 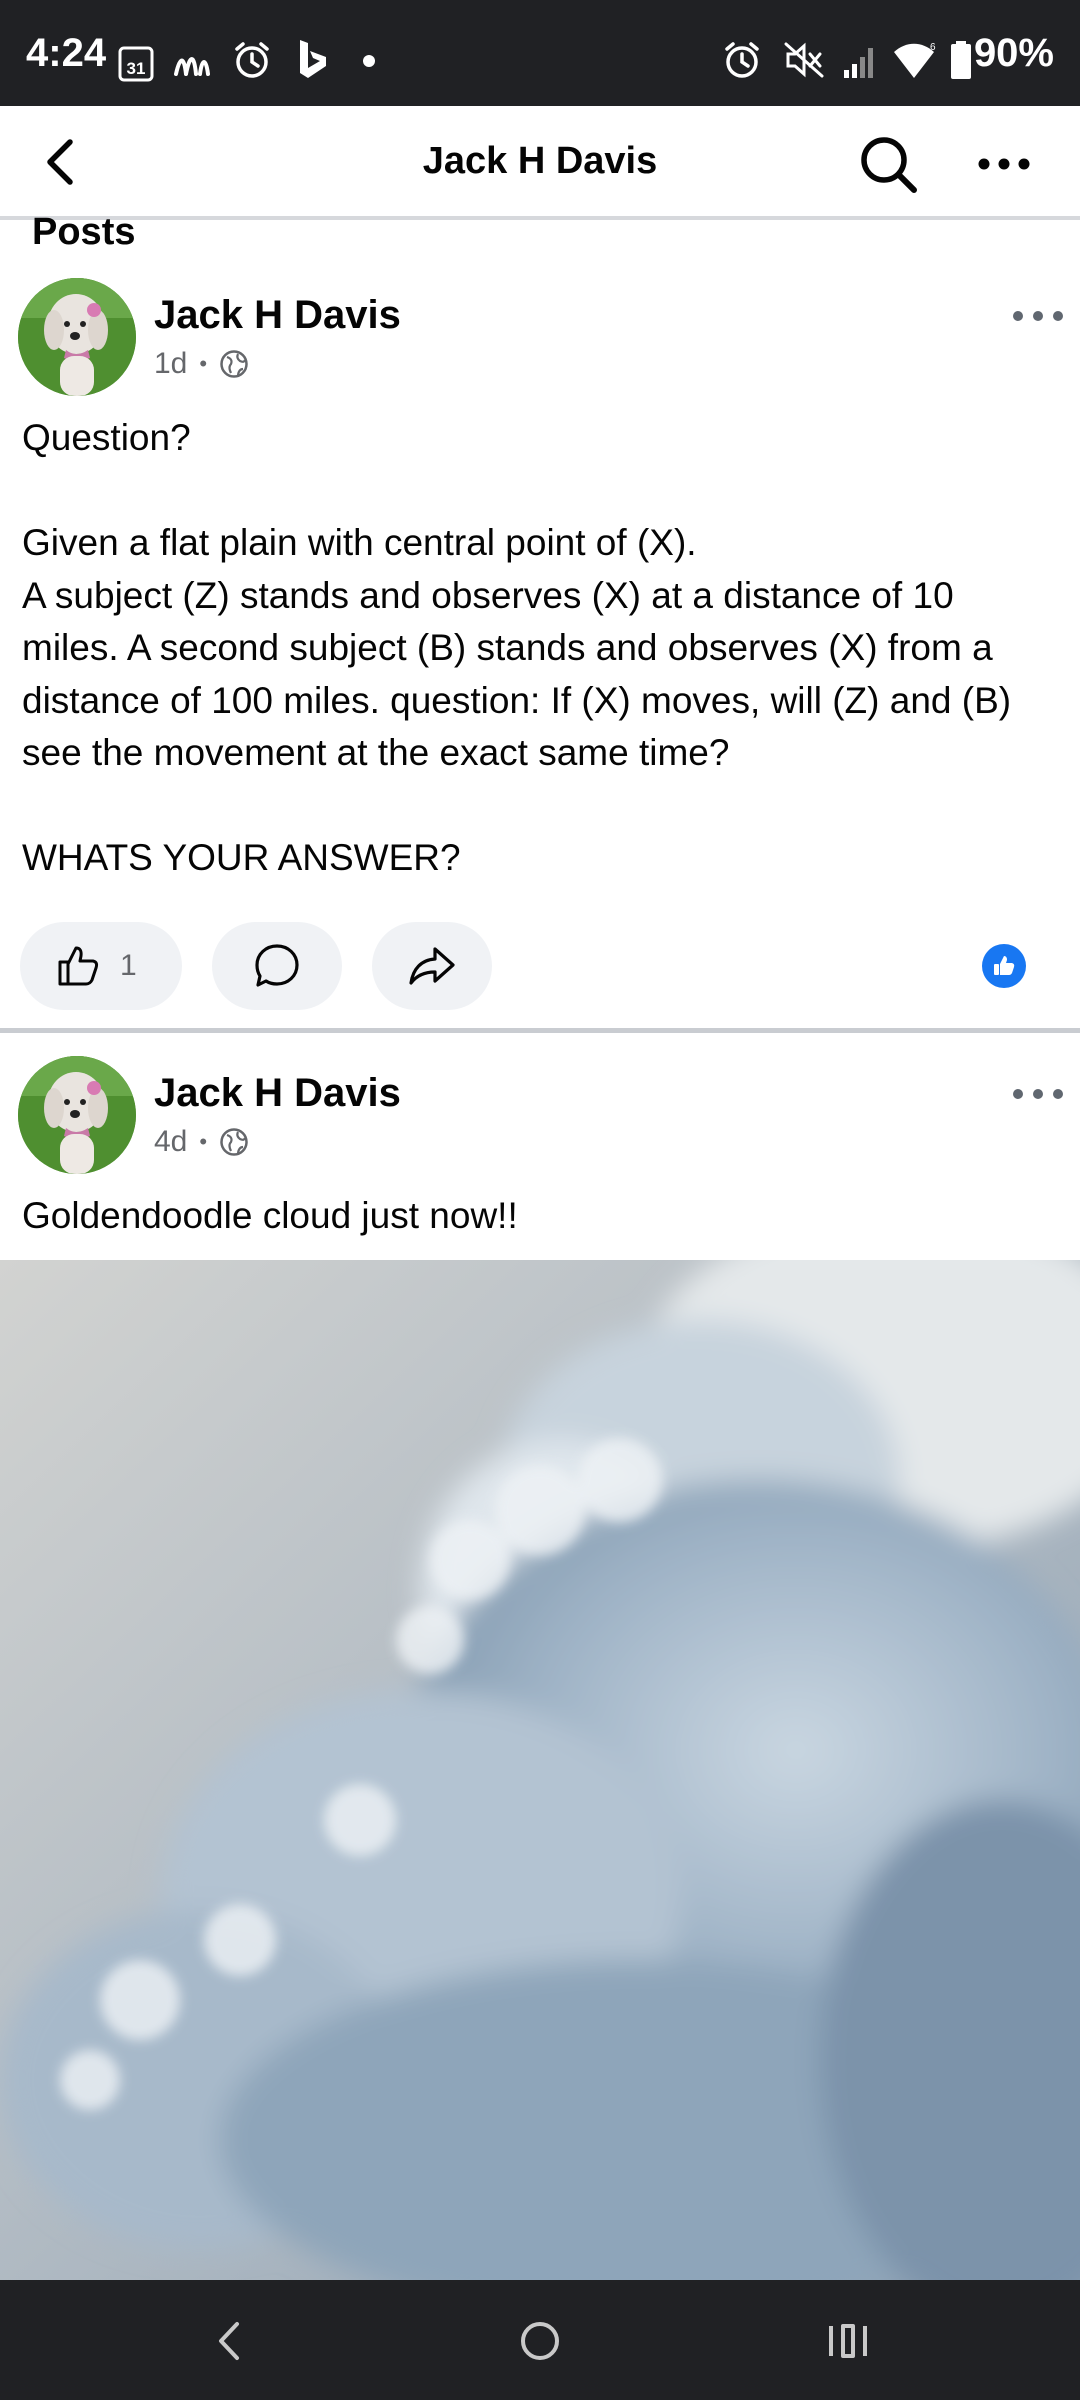 I want to click on like-button: 1, so click(x=101, y=966).